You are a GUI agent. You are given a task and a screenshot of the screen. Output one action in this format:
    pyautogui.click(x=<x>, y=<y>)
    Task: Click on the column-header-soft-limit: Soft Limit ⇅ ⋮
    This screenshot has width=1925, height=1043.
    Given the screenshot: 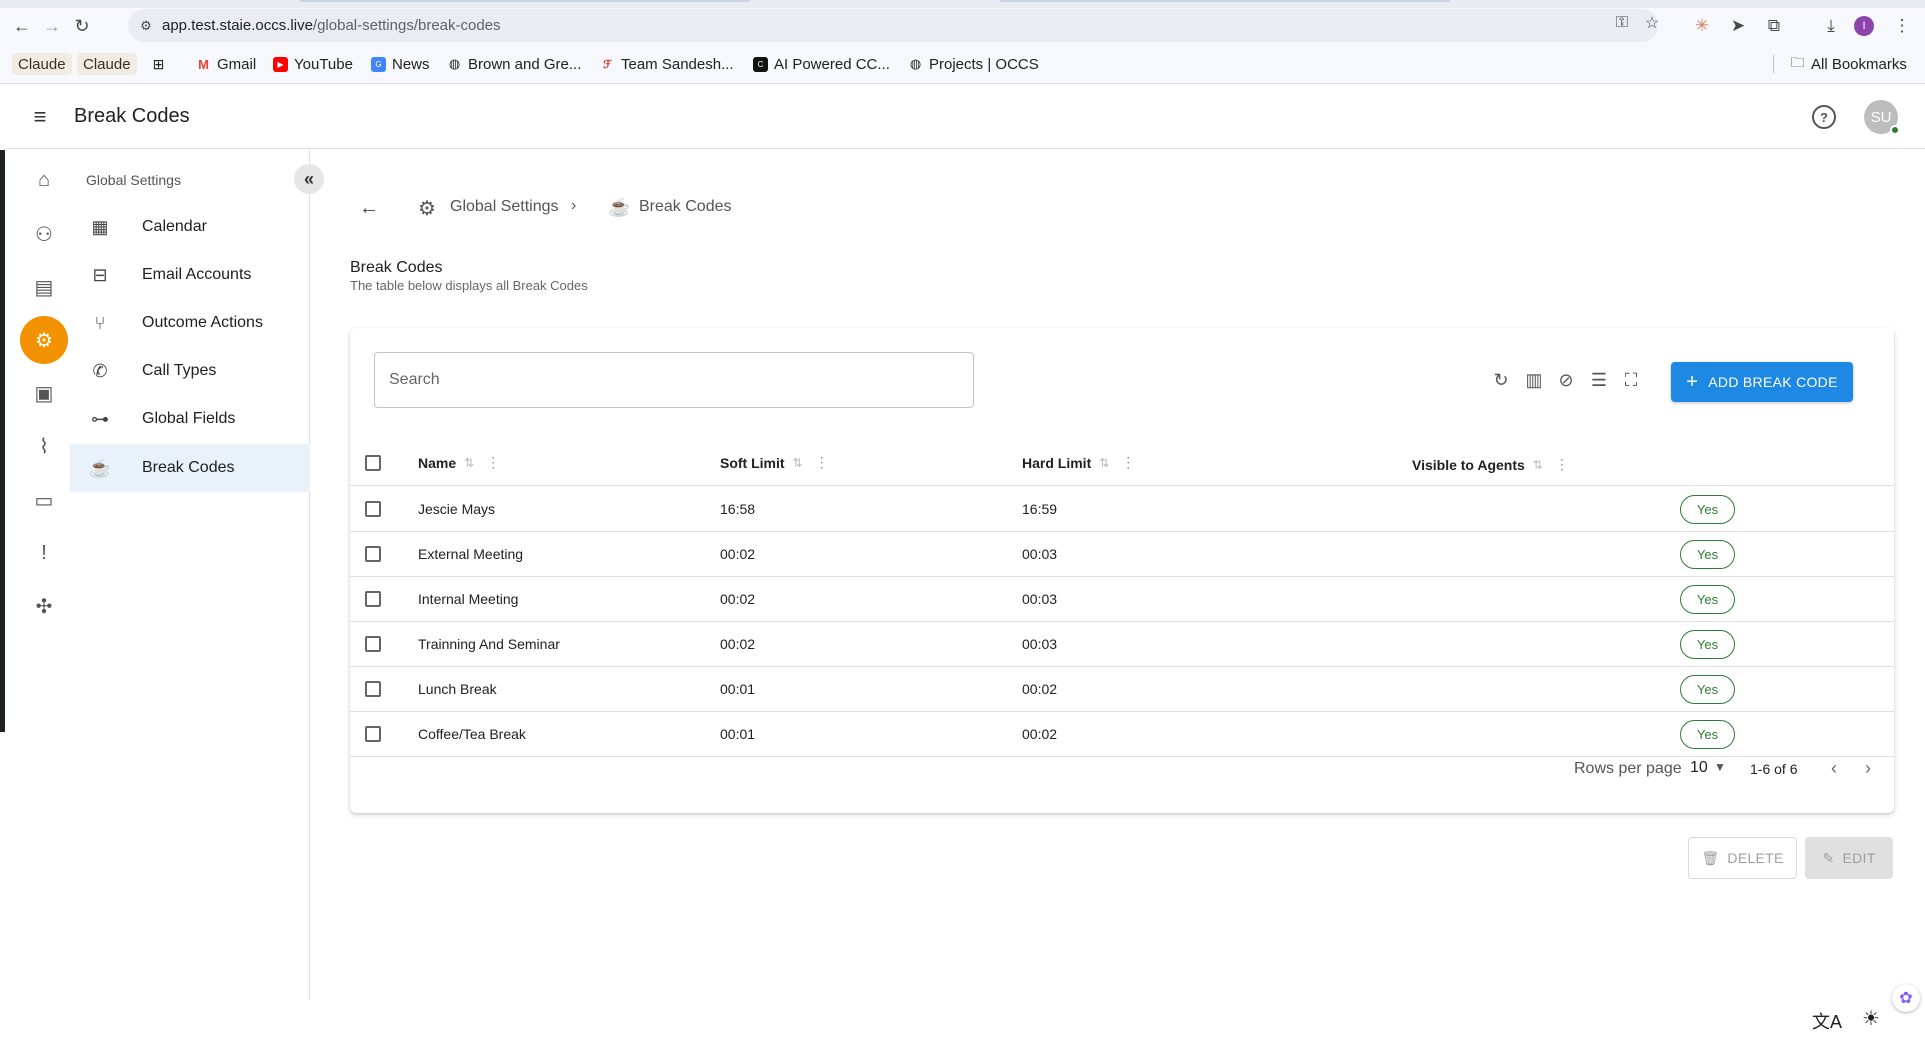 What is the action you would take?
    pyautogui.click(x=774, y=462)
    